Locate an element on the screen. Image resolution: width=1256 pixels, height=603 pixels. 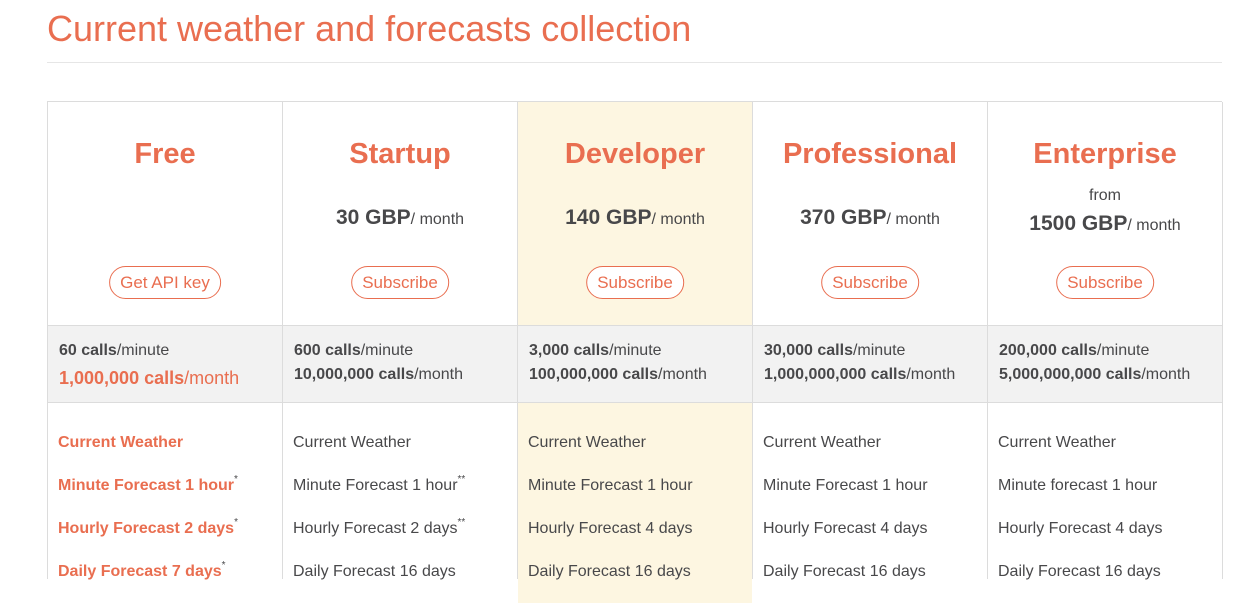
title-divider is located at coordinates (634, 62).